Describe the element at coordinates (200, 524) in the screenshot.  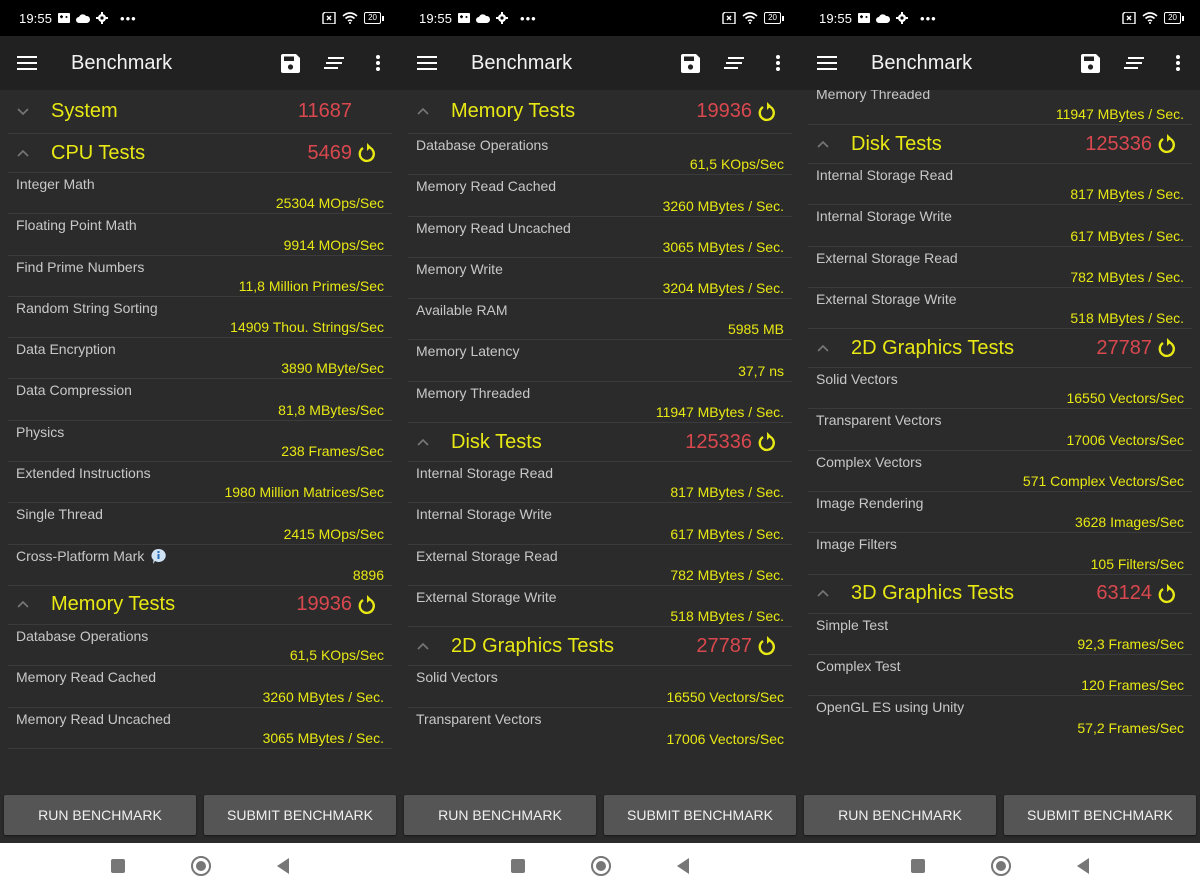
I see `result-item: Single Thread 2415 MOps/Sec` at that location.